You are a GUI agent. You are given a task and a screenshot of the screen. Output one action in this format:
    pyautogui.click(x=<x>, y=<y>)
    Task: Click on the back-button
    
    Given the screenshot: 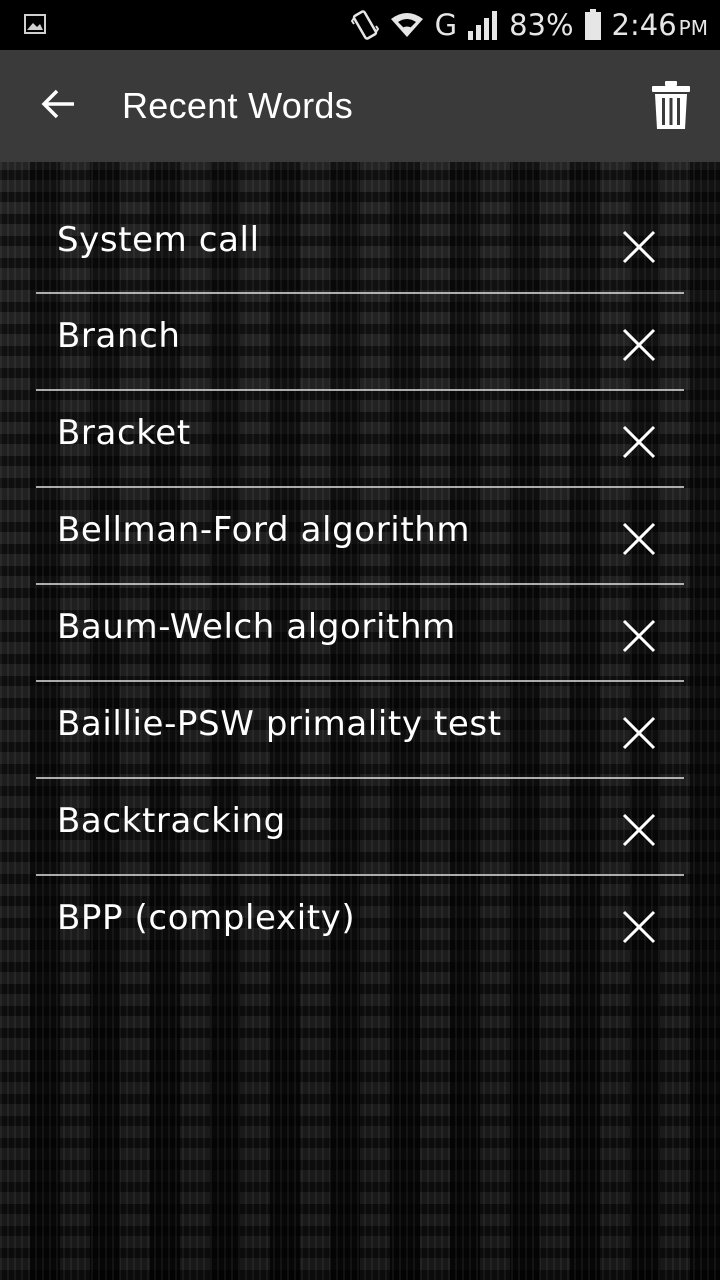 What is the action you would take?
    pyautogui.click(x=58, y=106)
    